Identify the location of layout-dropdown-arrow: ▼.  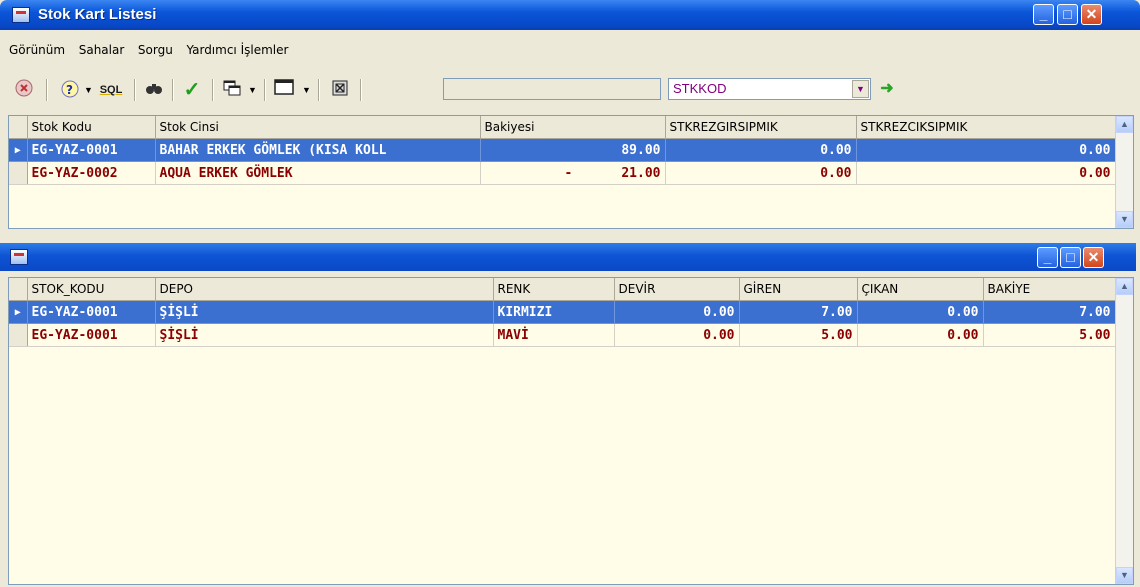
(306, 90).